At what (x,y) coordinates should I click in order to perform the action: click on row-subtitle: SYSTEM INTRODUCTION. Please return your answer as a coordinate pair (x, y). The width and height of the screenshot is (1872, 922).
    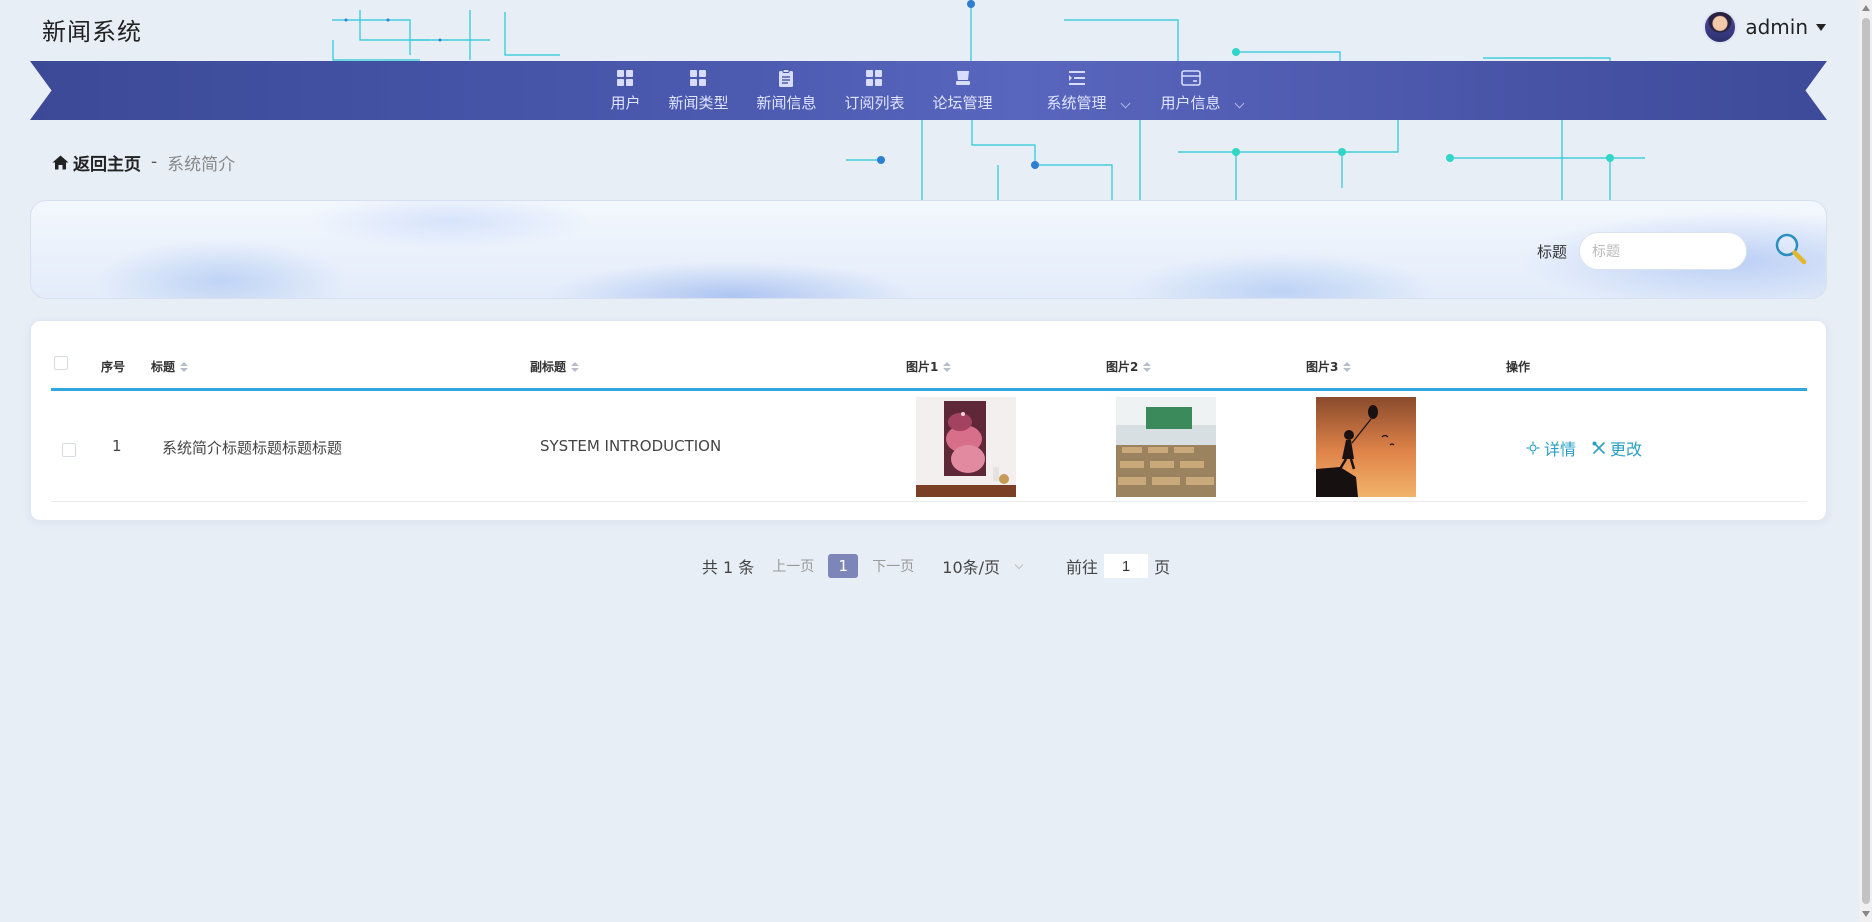
    Looking at the image, I should click on (631, 446).